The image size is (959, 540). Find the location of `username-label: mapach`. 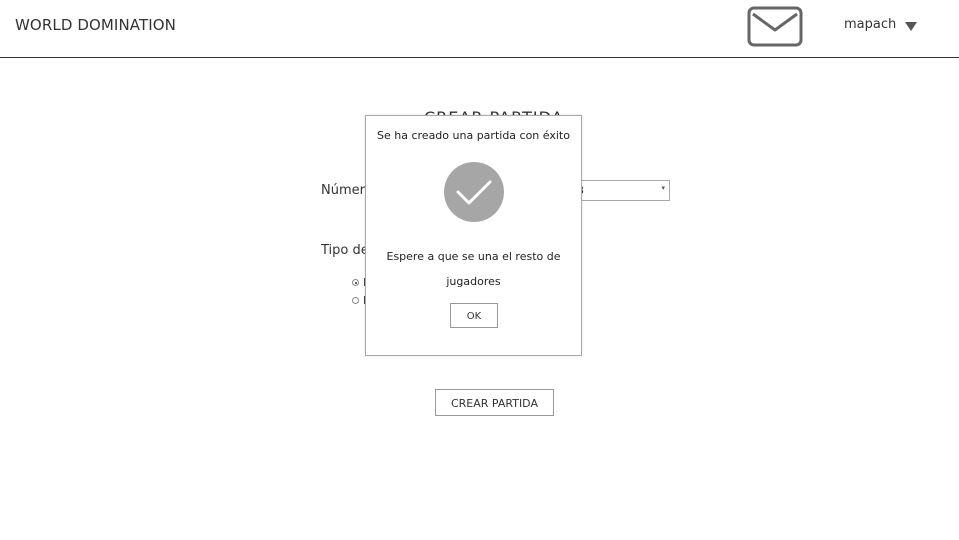

username-label: mapach is located at coordinates (870, 24).